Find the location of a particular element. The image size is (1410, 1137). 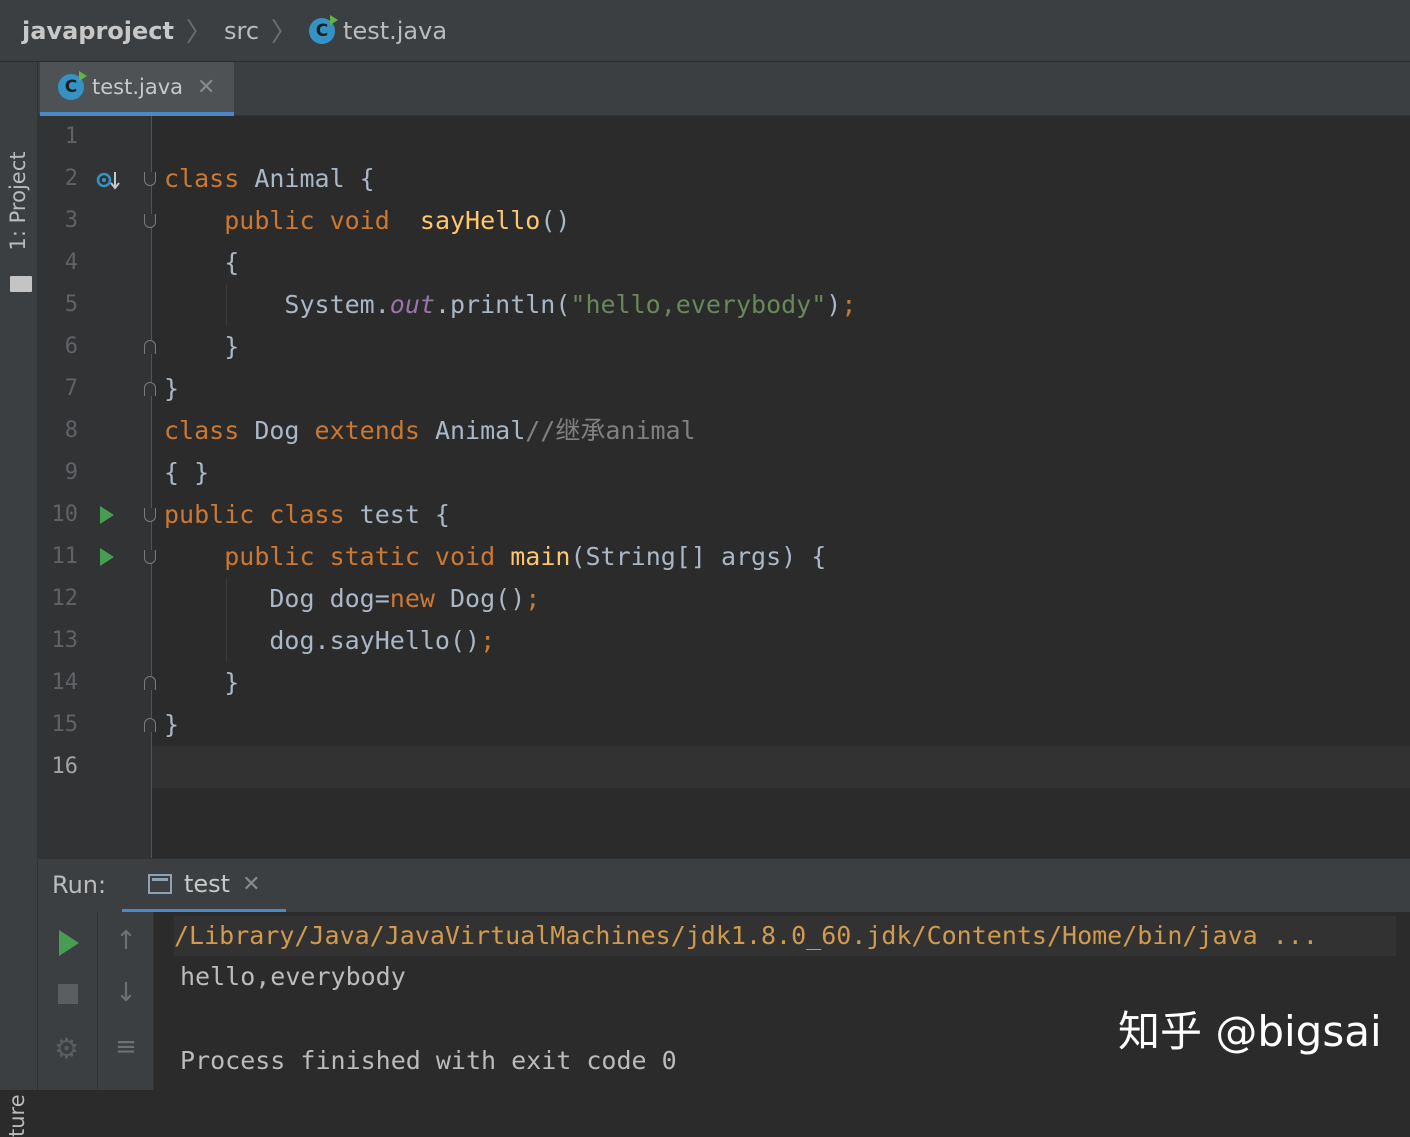

soft-wrap-icon: ≡ is located at coordinates (126, 1047).